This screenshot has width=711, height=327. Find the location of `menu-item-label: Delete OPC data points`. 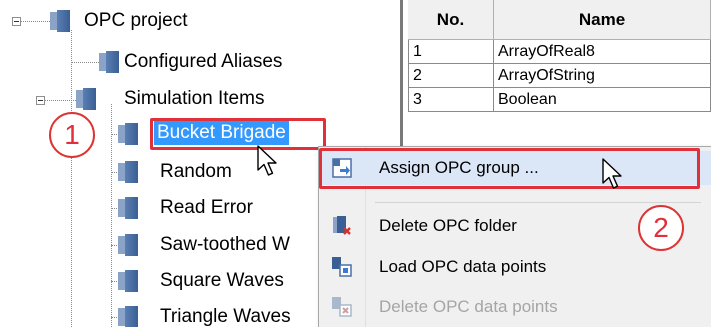

menu-item-label: Delete OPC data points is located at coordinates (468, 306).